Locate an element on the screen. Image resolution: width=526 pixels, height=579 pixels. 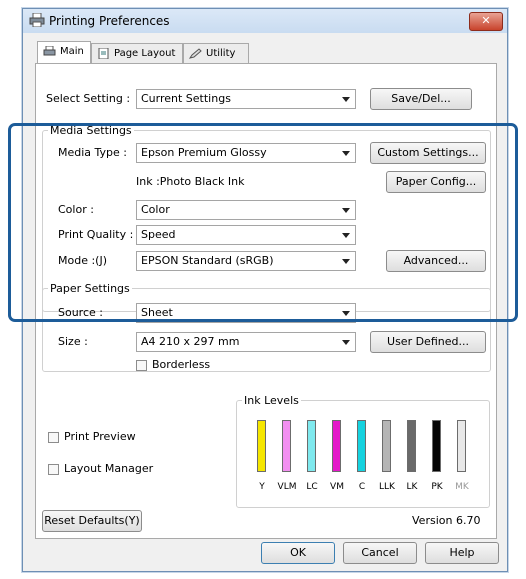
tab-main: Main is located at coordinates (64, 52).